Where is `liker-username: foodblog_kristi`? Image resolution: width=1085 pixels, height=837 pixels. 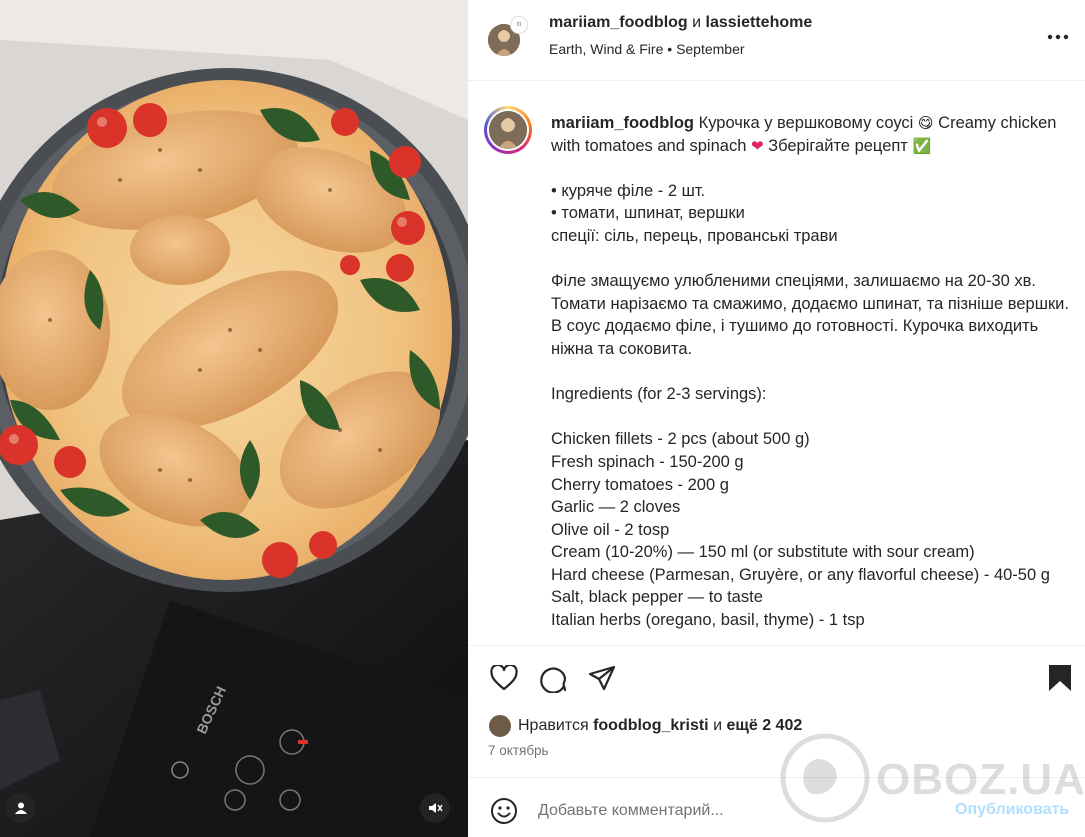 liker-username: foodblog_kristi is located at coordinates (651, 726).